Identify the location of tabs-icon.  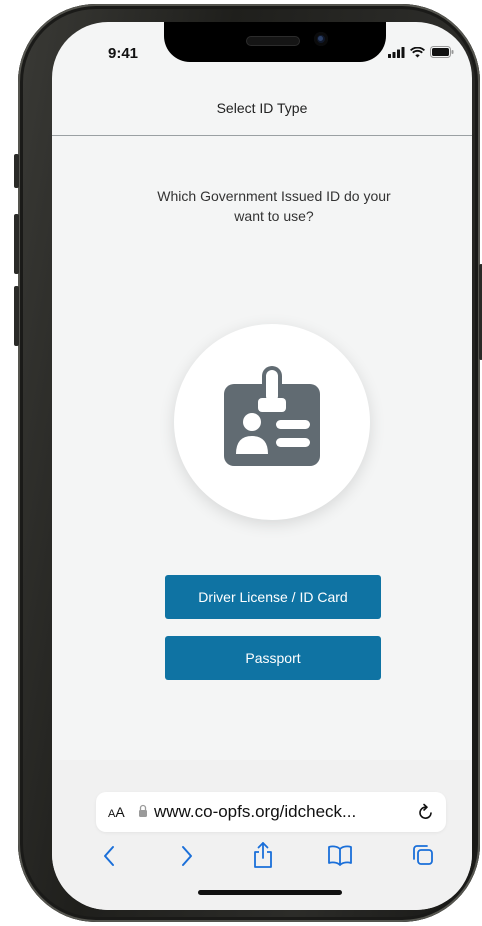
(423, 855).